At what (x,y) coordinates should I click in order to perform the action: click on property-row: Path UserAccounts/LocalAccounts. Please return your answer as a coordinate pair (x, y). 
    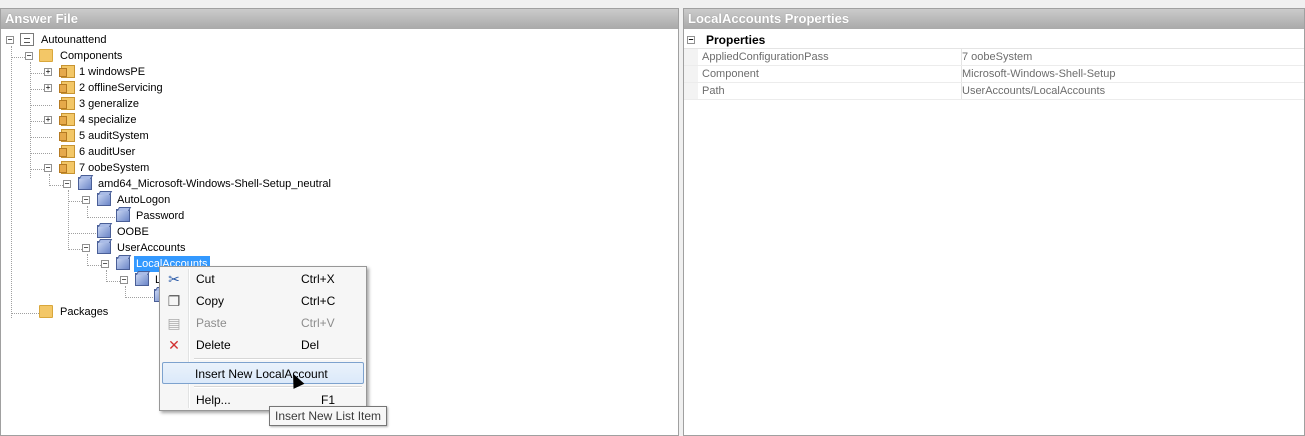
    Looking at the image, I should click on (994, 91).